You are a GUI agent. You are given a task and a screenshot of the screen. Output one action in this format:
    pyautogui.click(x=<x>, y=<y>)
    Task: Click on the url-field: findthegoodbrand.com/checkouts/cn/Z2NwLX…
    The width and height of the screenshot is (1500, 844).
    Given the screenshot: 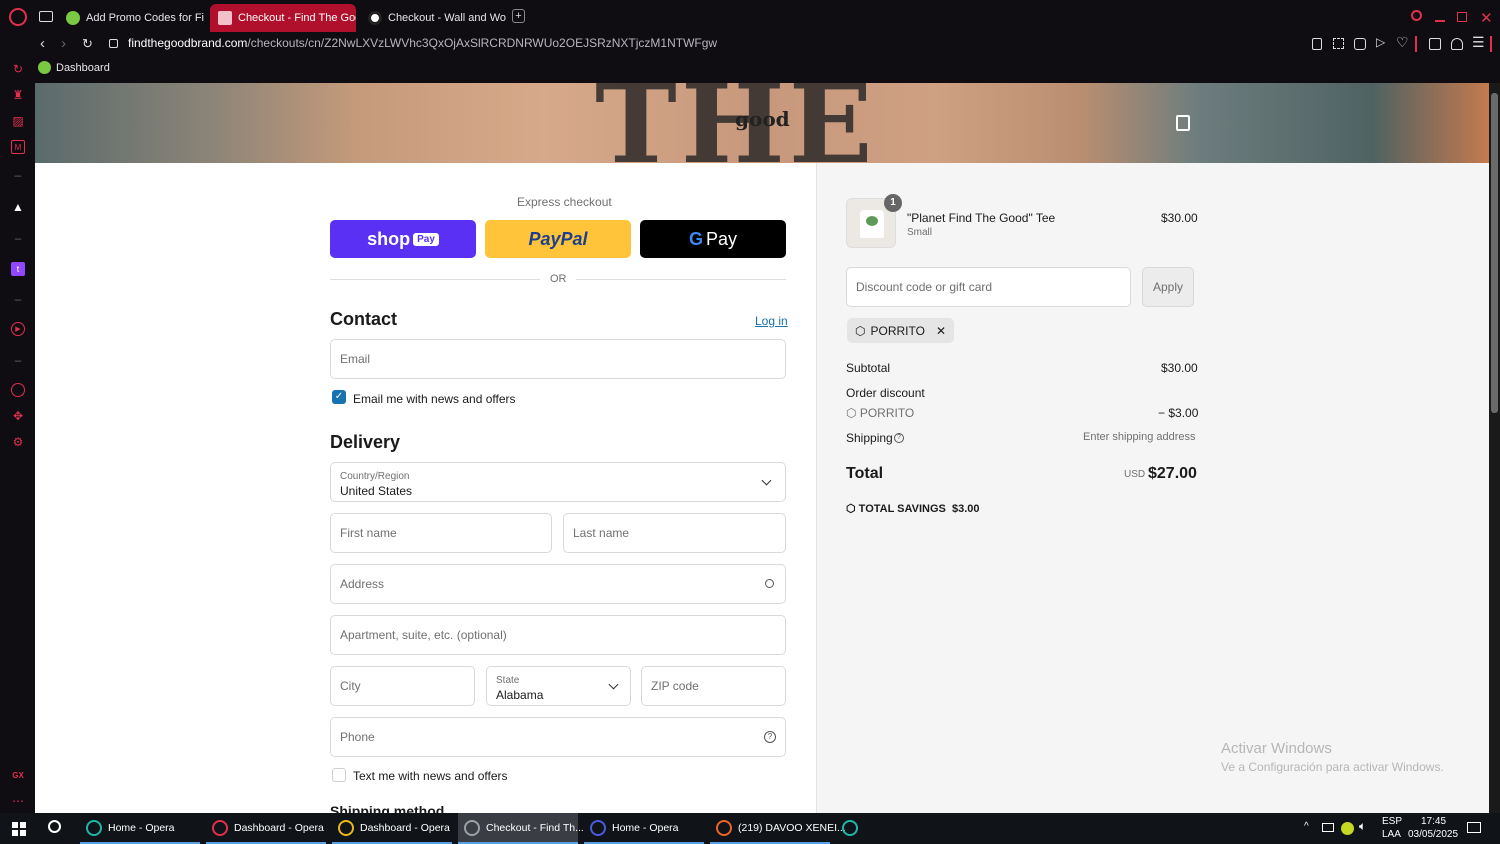 What is the action you would take?
    pyautogui.click(x=422, y=43)
    